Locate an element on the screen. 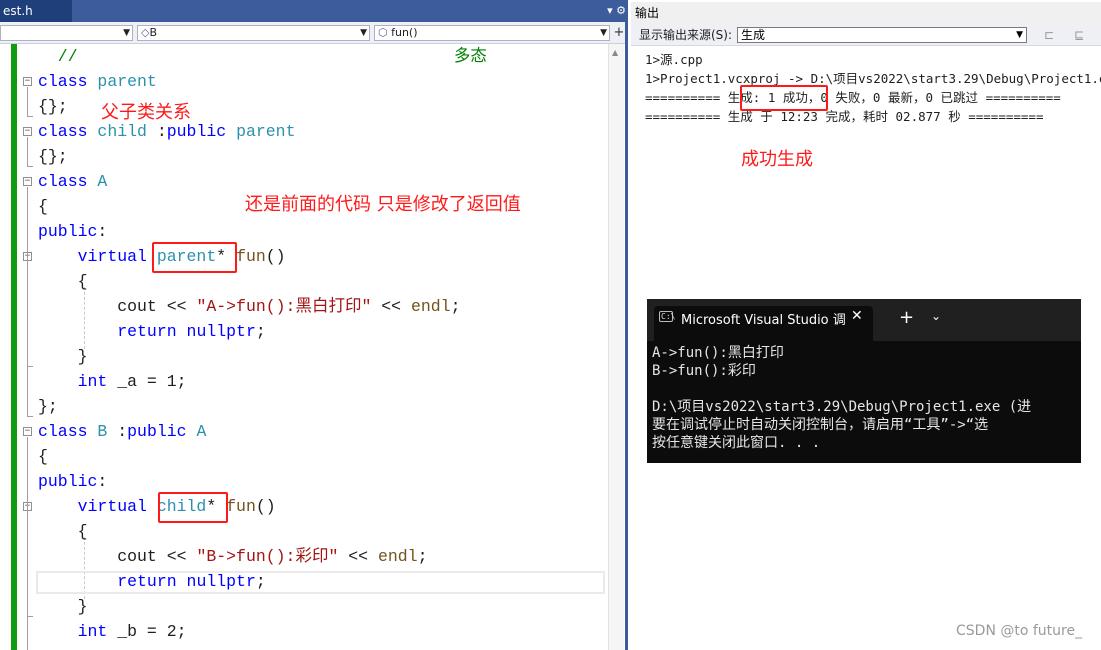  string-token: "B->fun():彩印" is located at coordinates (267, 556).